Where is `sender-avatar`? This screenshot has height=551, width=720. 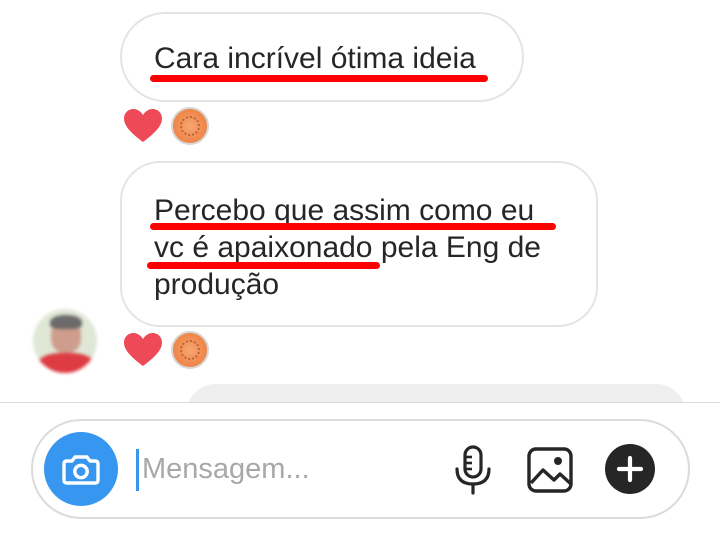
sender-avatar is located at coordinates (65, 341).